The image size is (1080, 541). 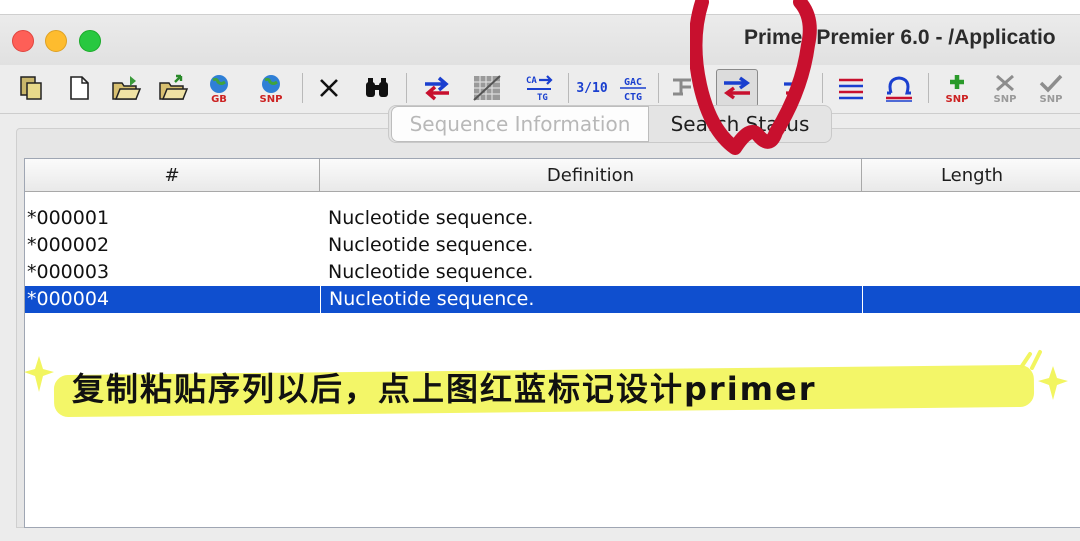 I want to click on snp-check-label: SNP, so click(x=1051, y=99).